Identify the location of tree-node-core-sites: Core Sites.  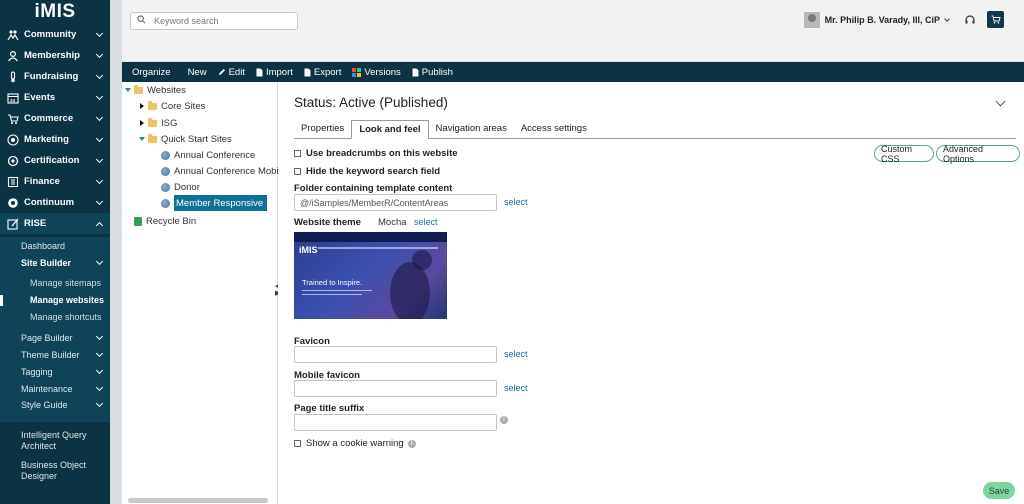
(172, 106).